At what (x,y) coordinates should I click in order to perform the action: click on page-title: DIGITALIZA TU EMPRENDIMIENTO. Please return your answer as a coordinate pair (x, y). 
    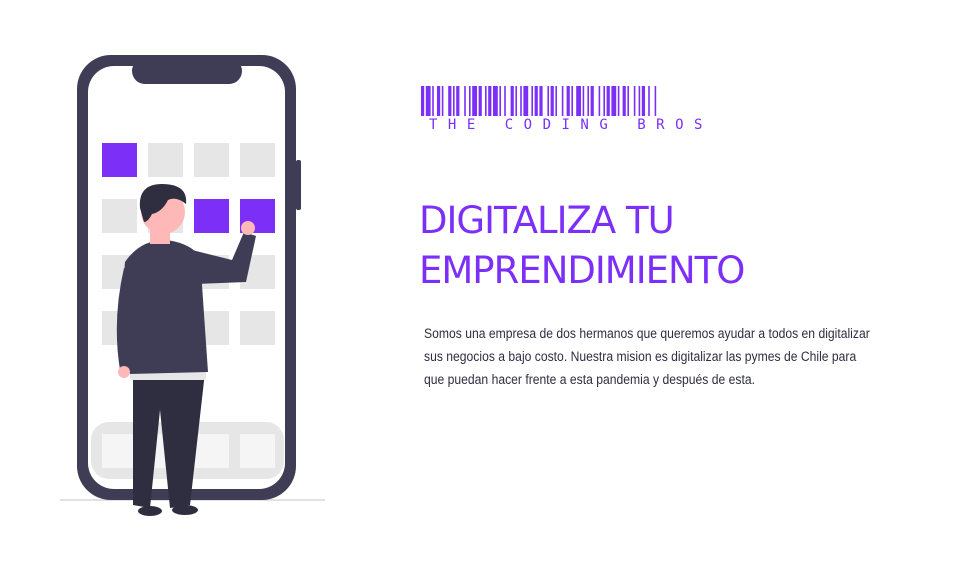
    Looking at the image, I should click on (679, 246).